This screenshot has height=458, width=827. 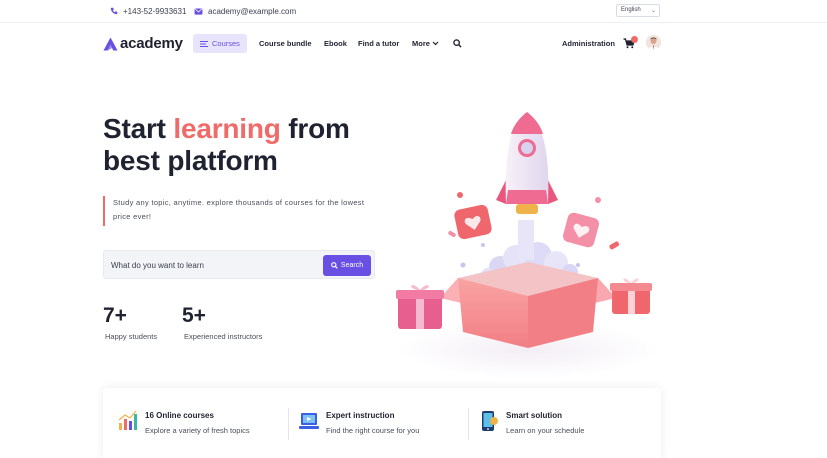 I want to click on nav-courses-label: Courses, so click(x=226, y=43).